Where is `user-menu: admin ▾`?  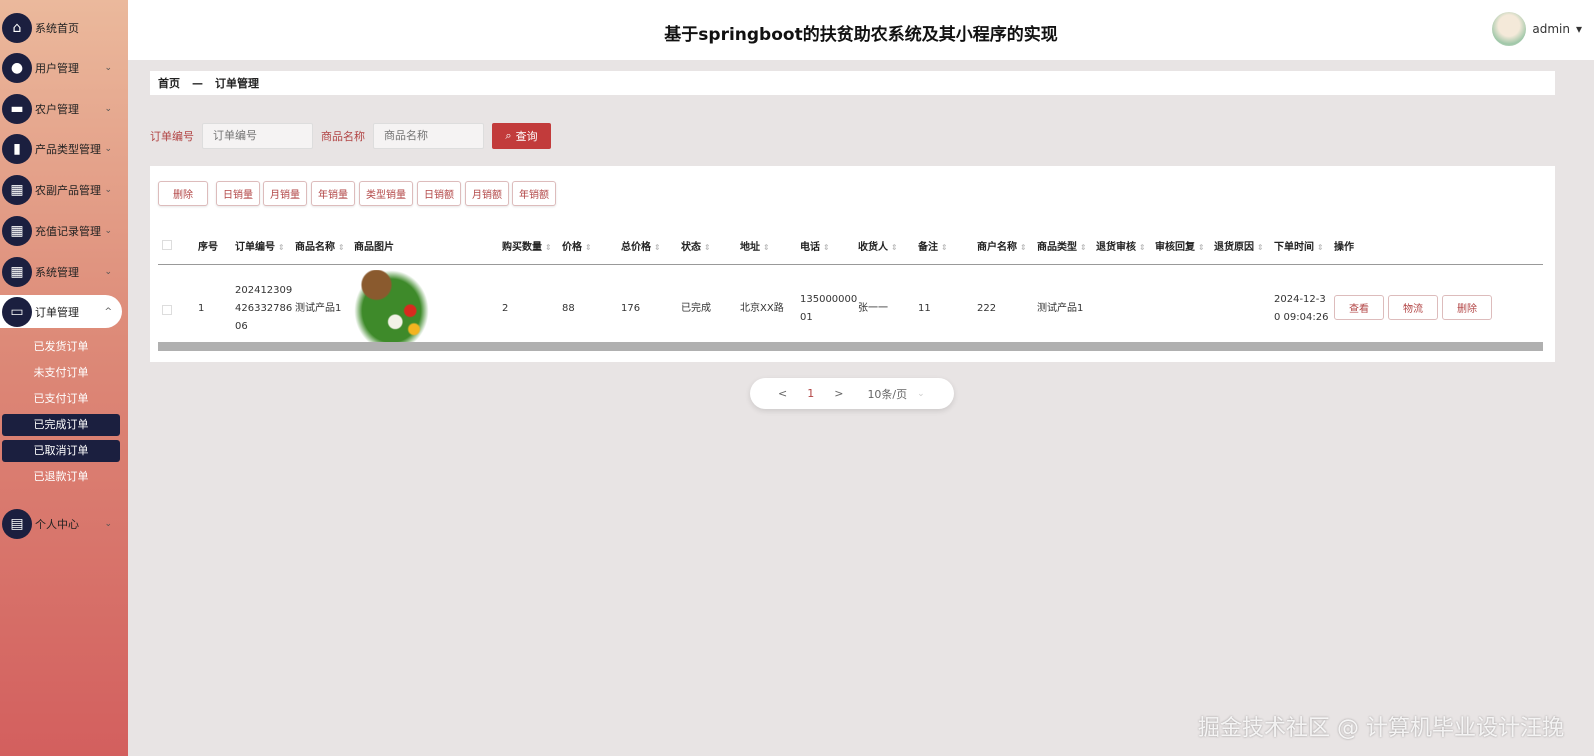 user-menu: admin ▾ is located at coordinates (1537, 29).